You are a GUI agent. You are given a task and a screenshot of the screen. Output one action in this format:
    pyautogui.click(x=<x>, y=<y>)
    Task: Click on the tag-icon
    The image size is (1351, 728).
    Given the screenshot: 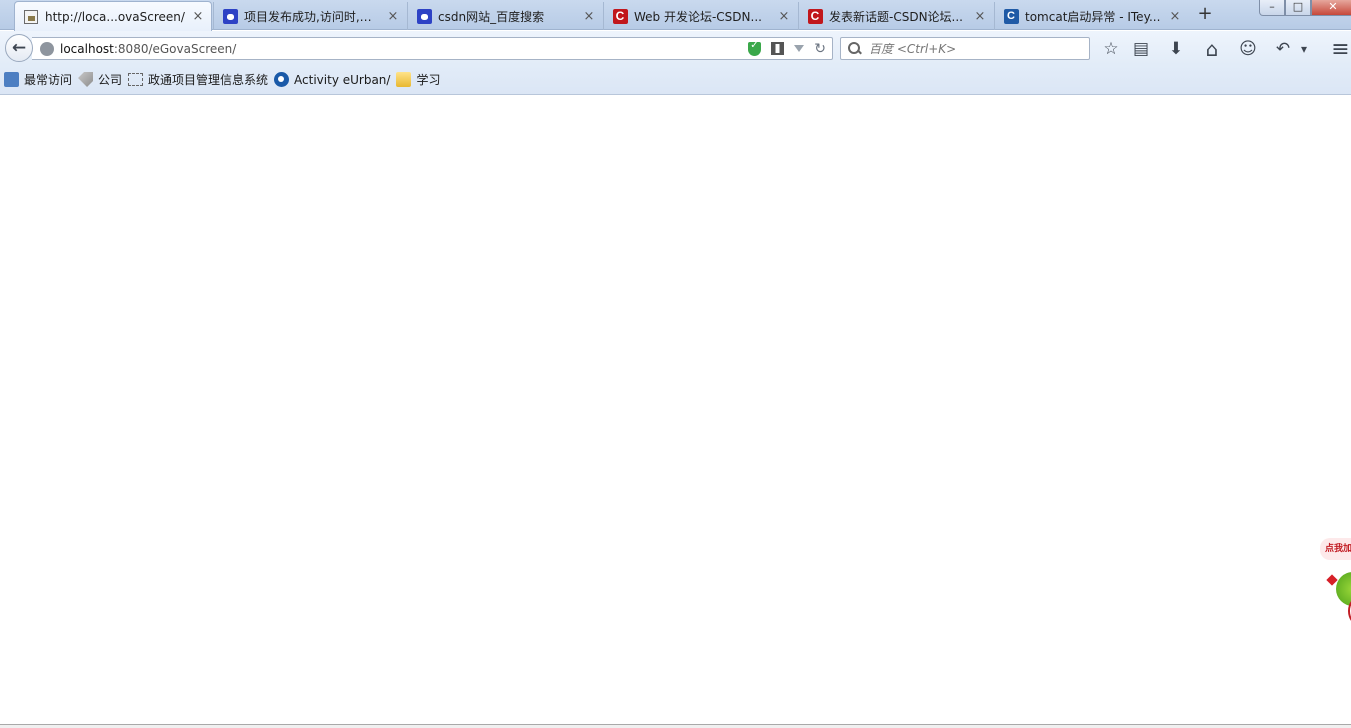 What is the action you would take?
    pyautogui.click(x=86, y=79)
    